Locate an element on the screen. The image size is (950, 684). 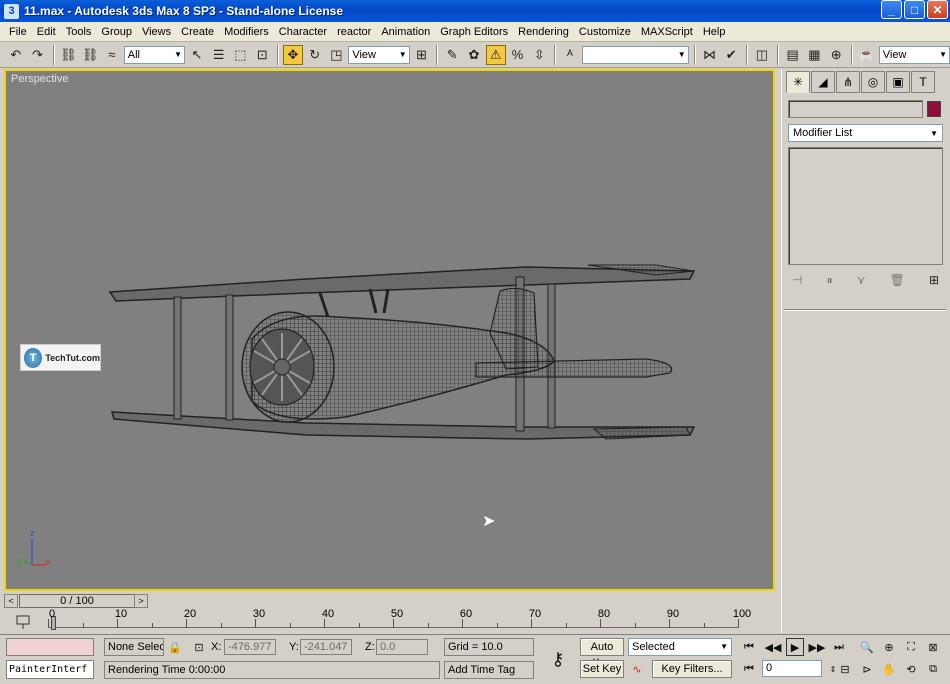
menu-modifiers: Modifiers is located at coordinates (246, 32).